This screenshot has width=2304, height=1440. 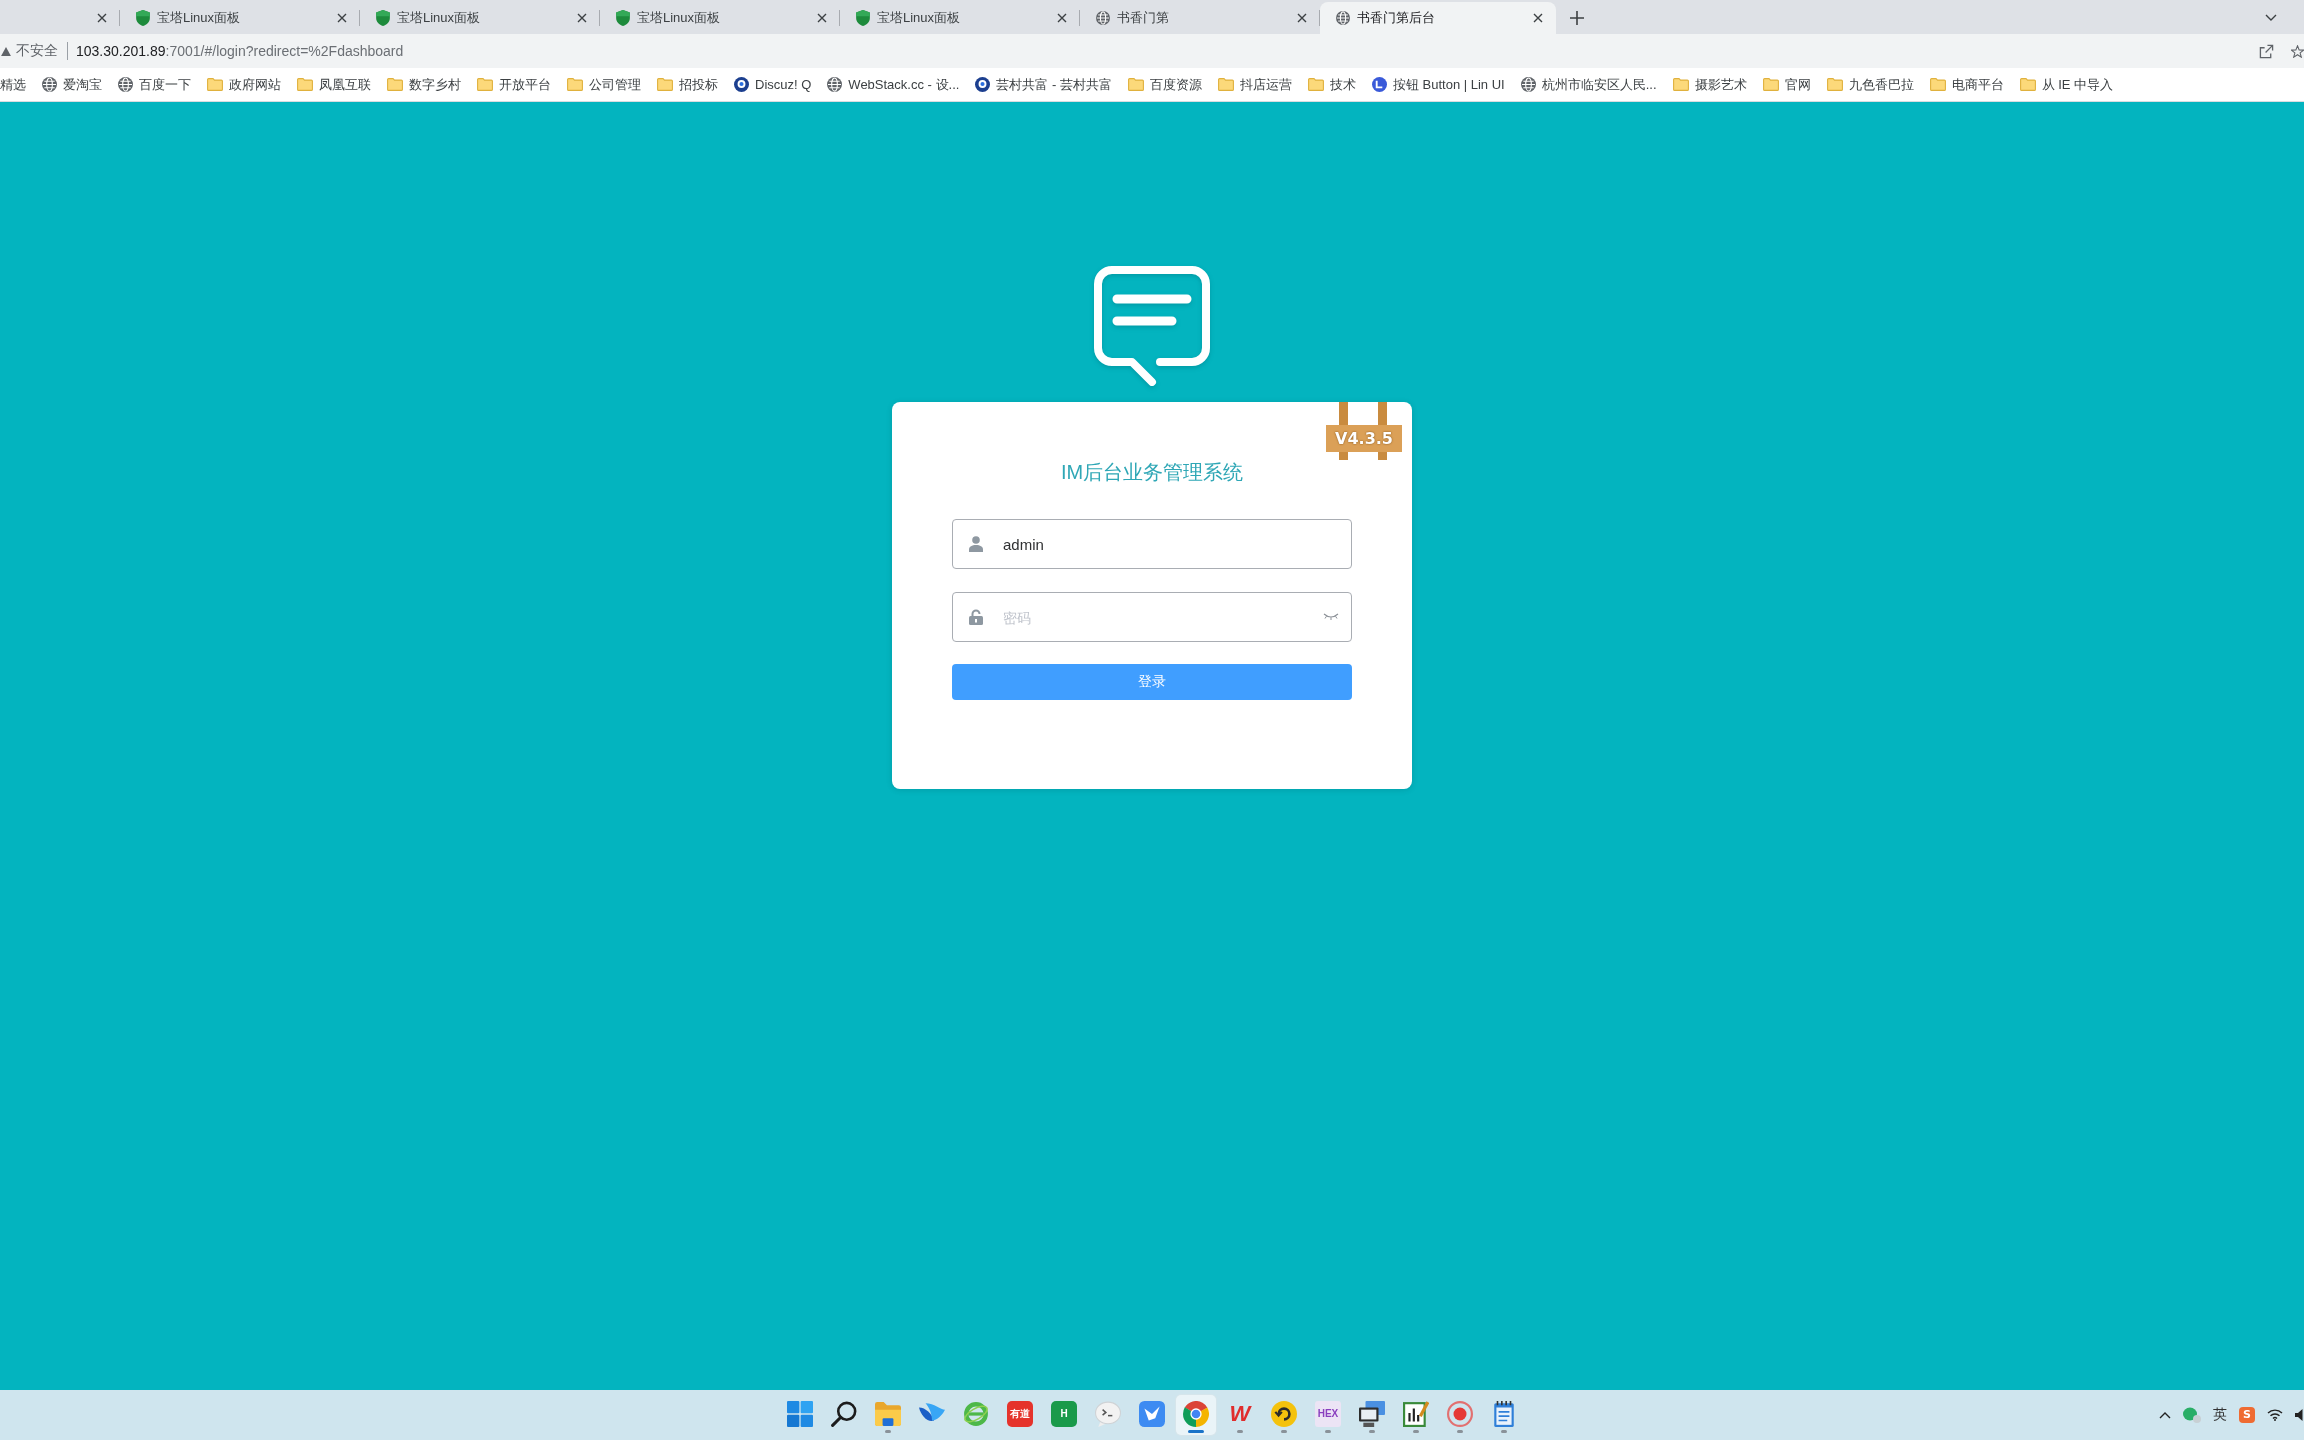 What do you see at coordinates (1108, 1414) in the screenshot?
I see `chat-bubble-icon` at bounding box center [1108, 1414].